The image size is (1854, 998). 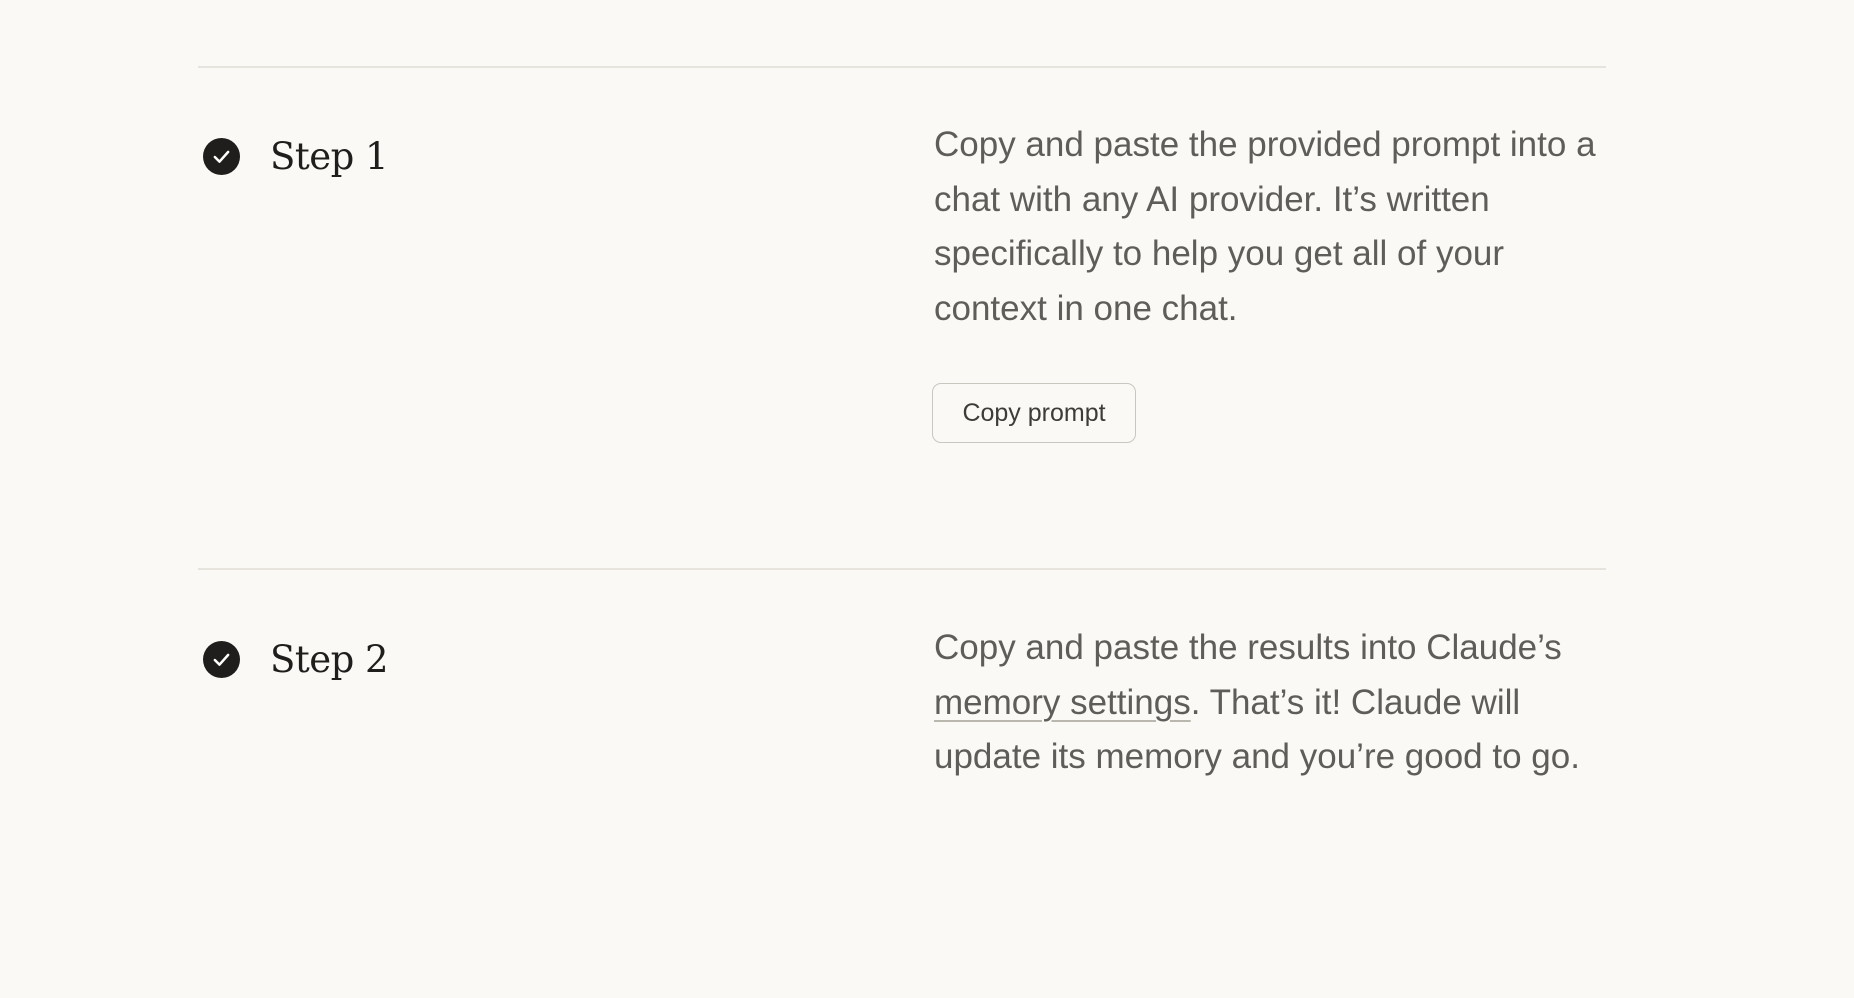 I want to click on step-1-header: Step 1, so click(x=296, y=156).